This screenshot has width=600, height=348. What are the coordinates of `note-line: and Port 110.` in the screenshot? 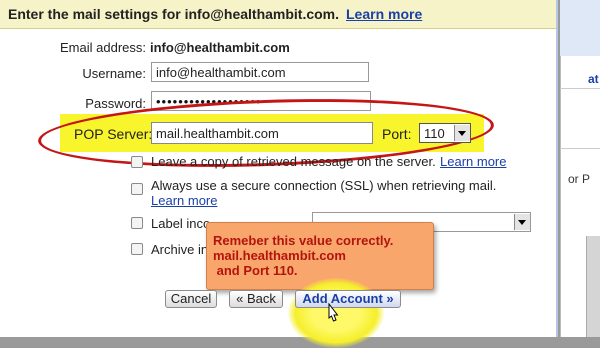 It's located at (255, 270).